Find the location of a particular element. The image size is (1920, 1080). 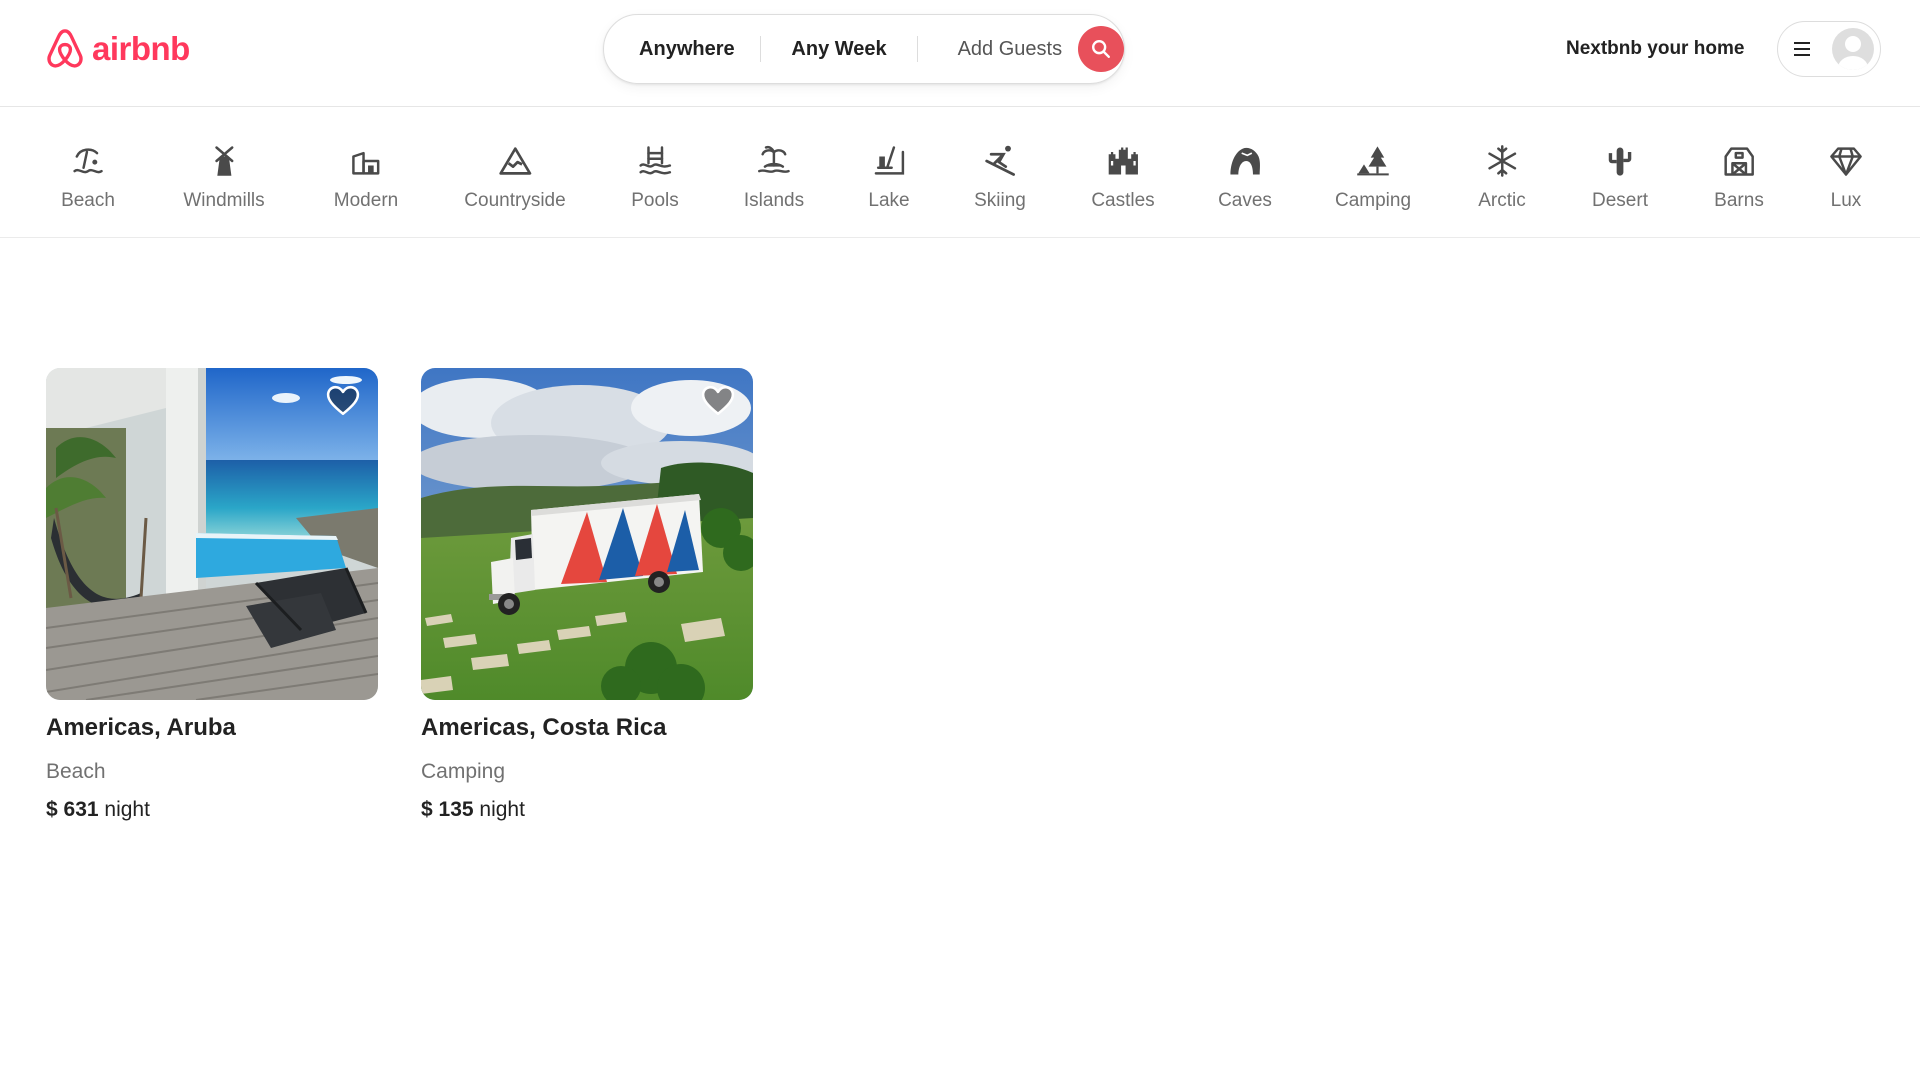

listing-card: Americas, Costa Rica Camping $ 135 night is located at coordinates (587, 595).